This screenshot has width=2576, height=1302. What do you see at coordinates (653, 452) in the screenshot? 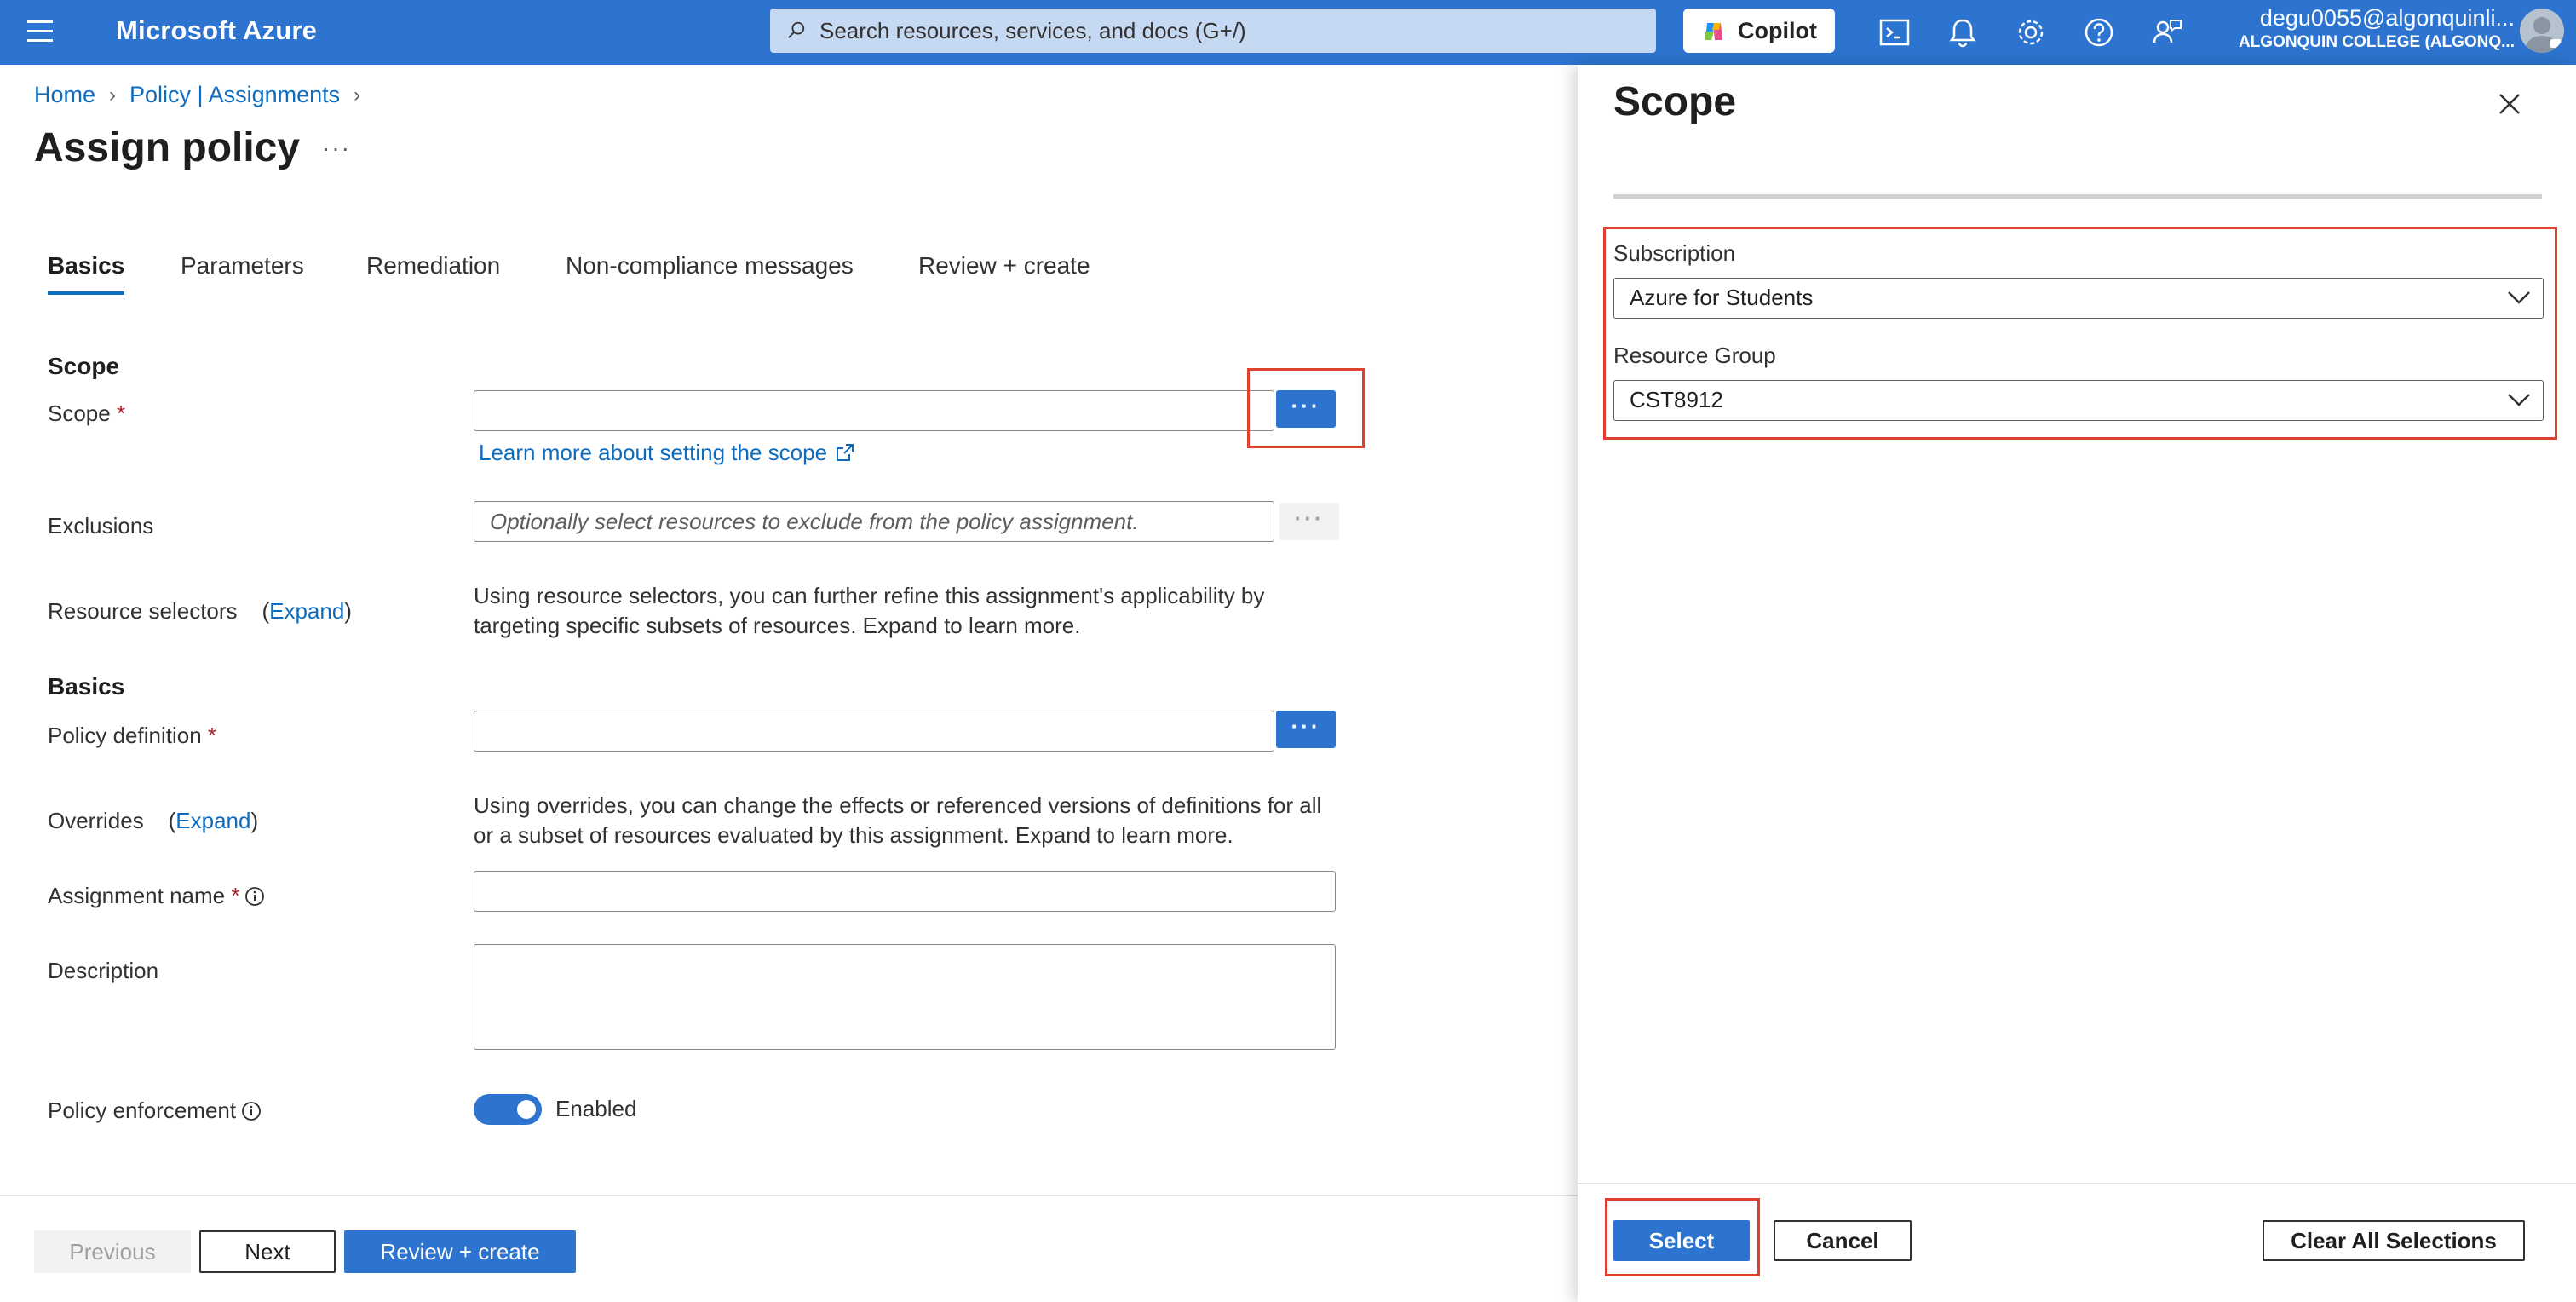
I see `learn-more-text: Learn more about setting the scope` at bounding box center [653, 452].